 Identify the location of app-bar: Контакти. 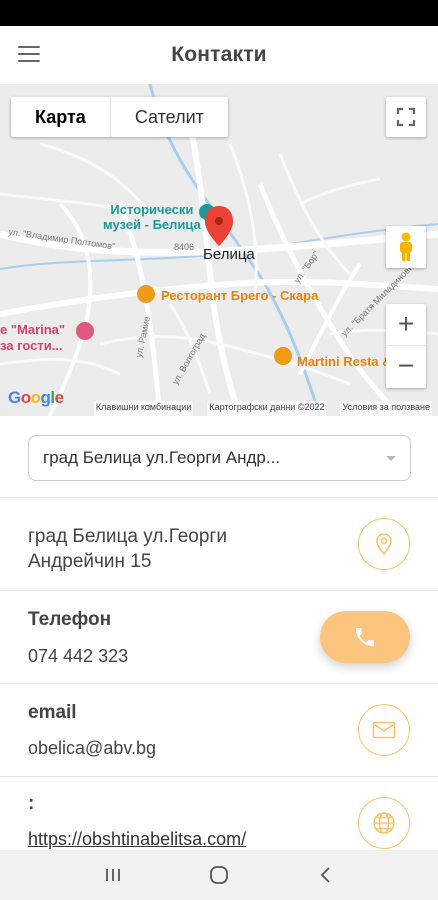
(219, 55).